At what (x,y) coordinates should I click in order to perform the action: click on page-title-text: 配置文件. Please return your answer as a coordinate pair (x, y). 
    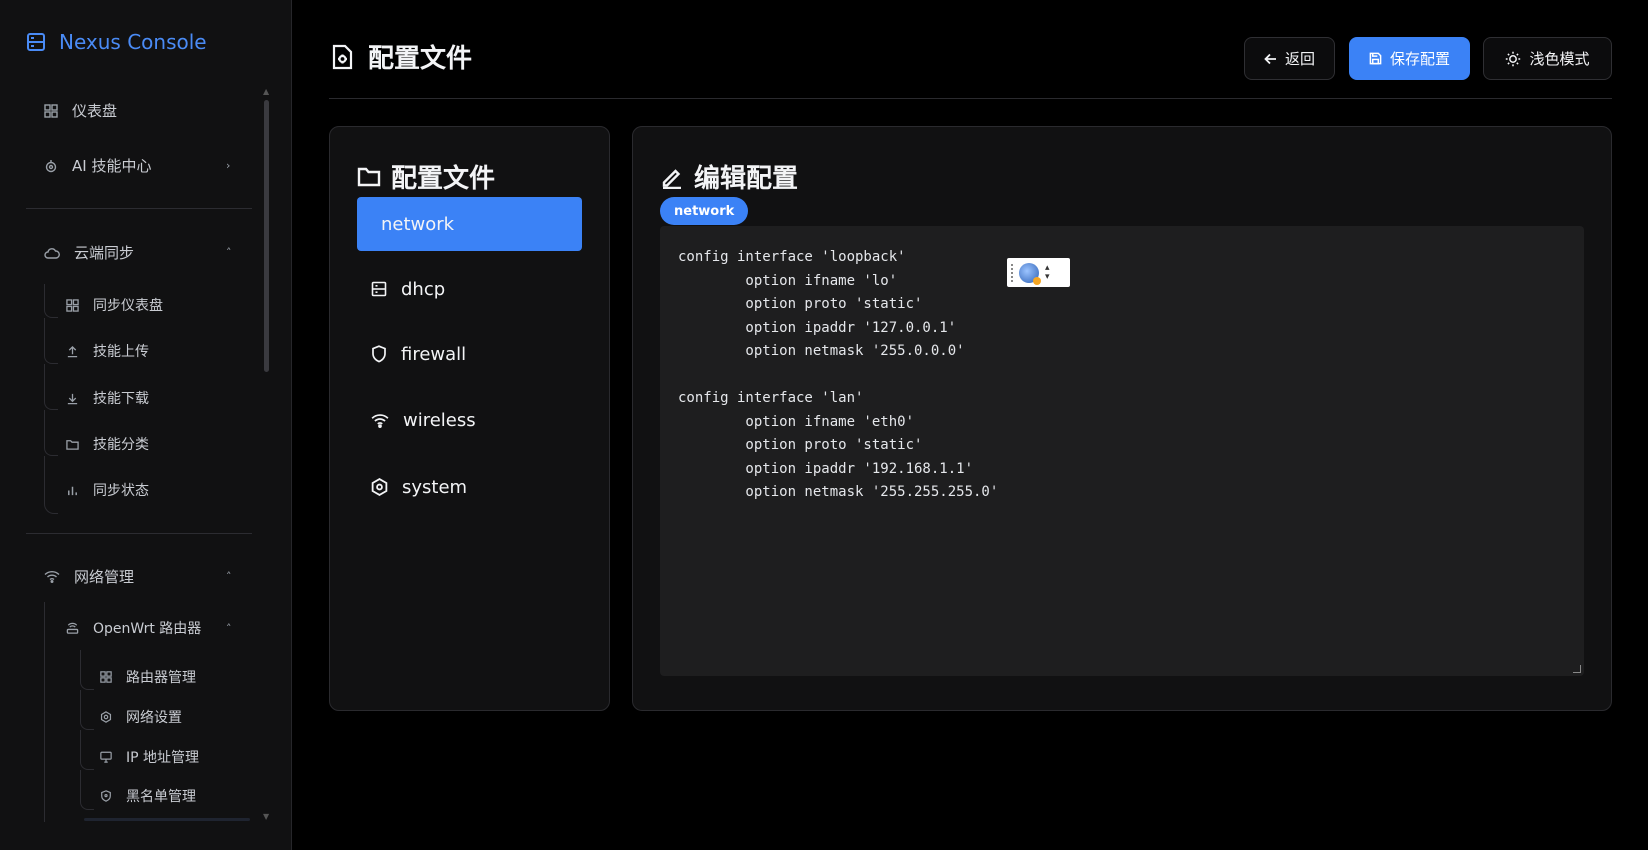
    Looking at the image, I should click on (420, 59).